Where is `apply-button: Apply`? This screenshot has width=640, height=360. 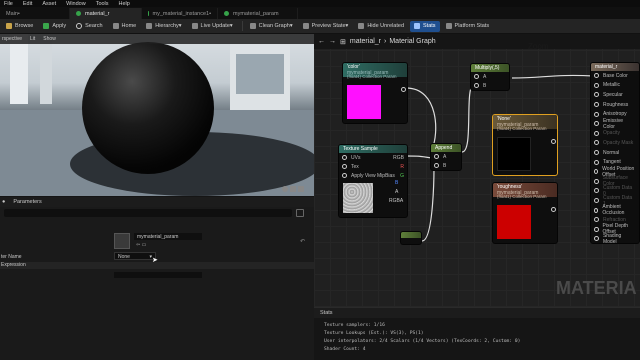 apply-button: Apply is located at coordinates (54, 26).